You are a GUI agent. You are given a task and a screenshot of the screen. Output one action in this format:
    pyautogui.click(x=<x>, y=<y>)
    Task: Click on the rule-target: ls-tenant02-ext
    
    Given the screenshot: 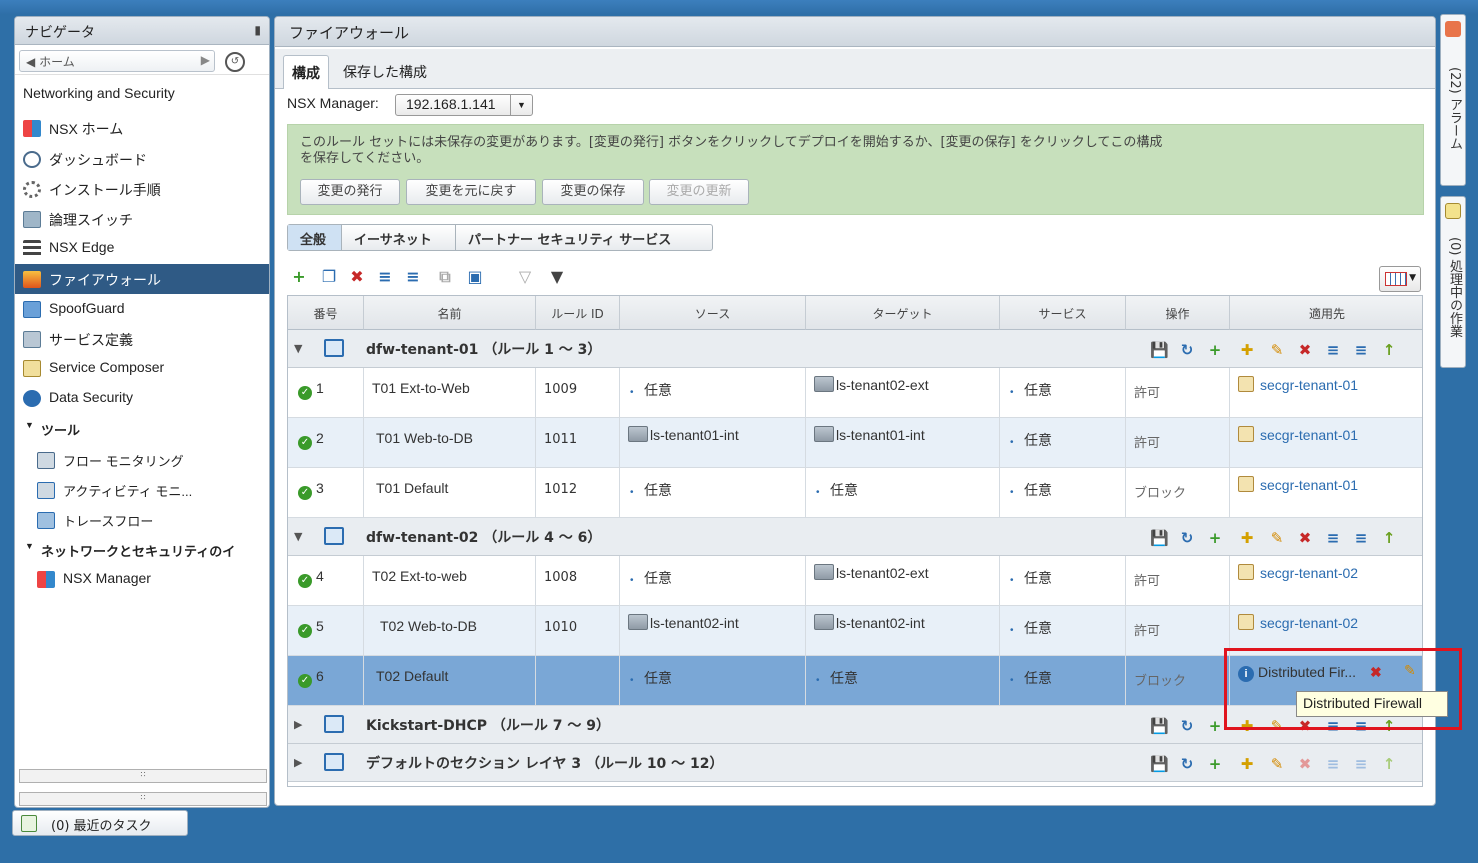 What is the action you would take?
    pyautogui.click(x=903, y=393)
    